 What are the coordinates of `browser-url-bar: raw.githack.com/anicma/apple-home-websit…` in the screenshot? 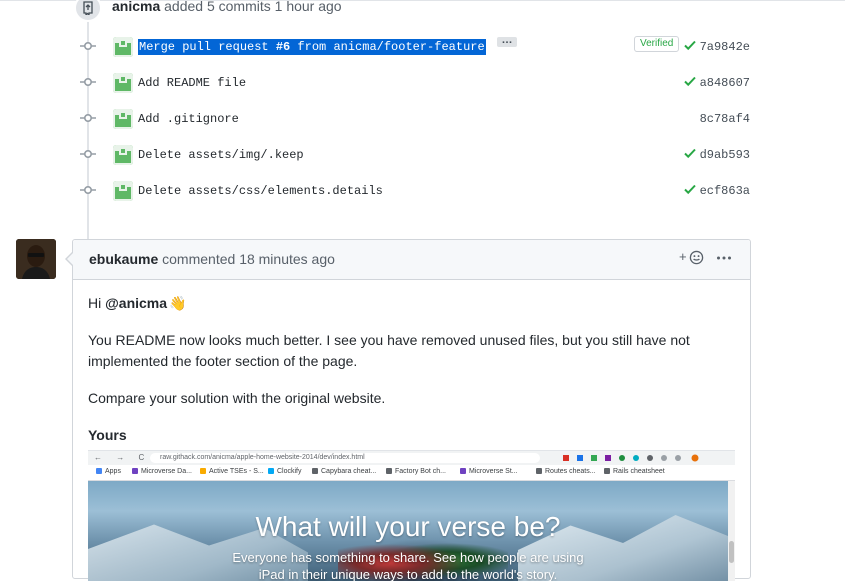 It's located at (345, 458).